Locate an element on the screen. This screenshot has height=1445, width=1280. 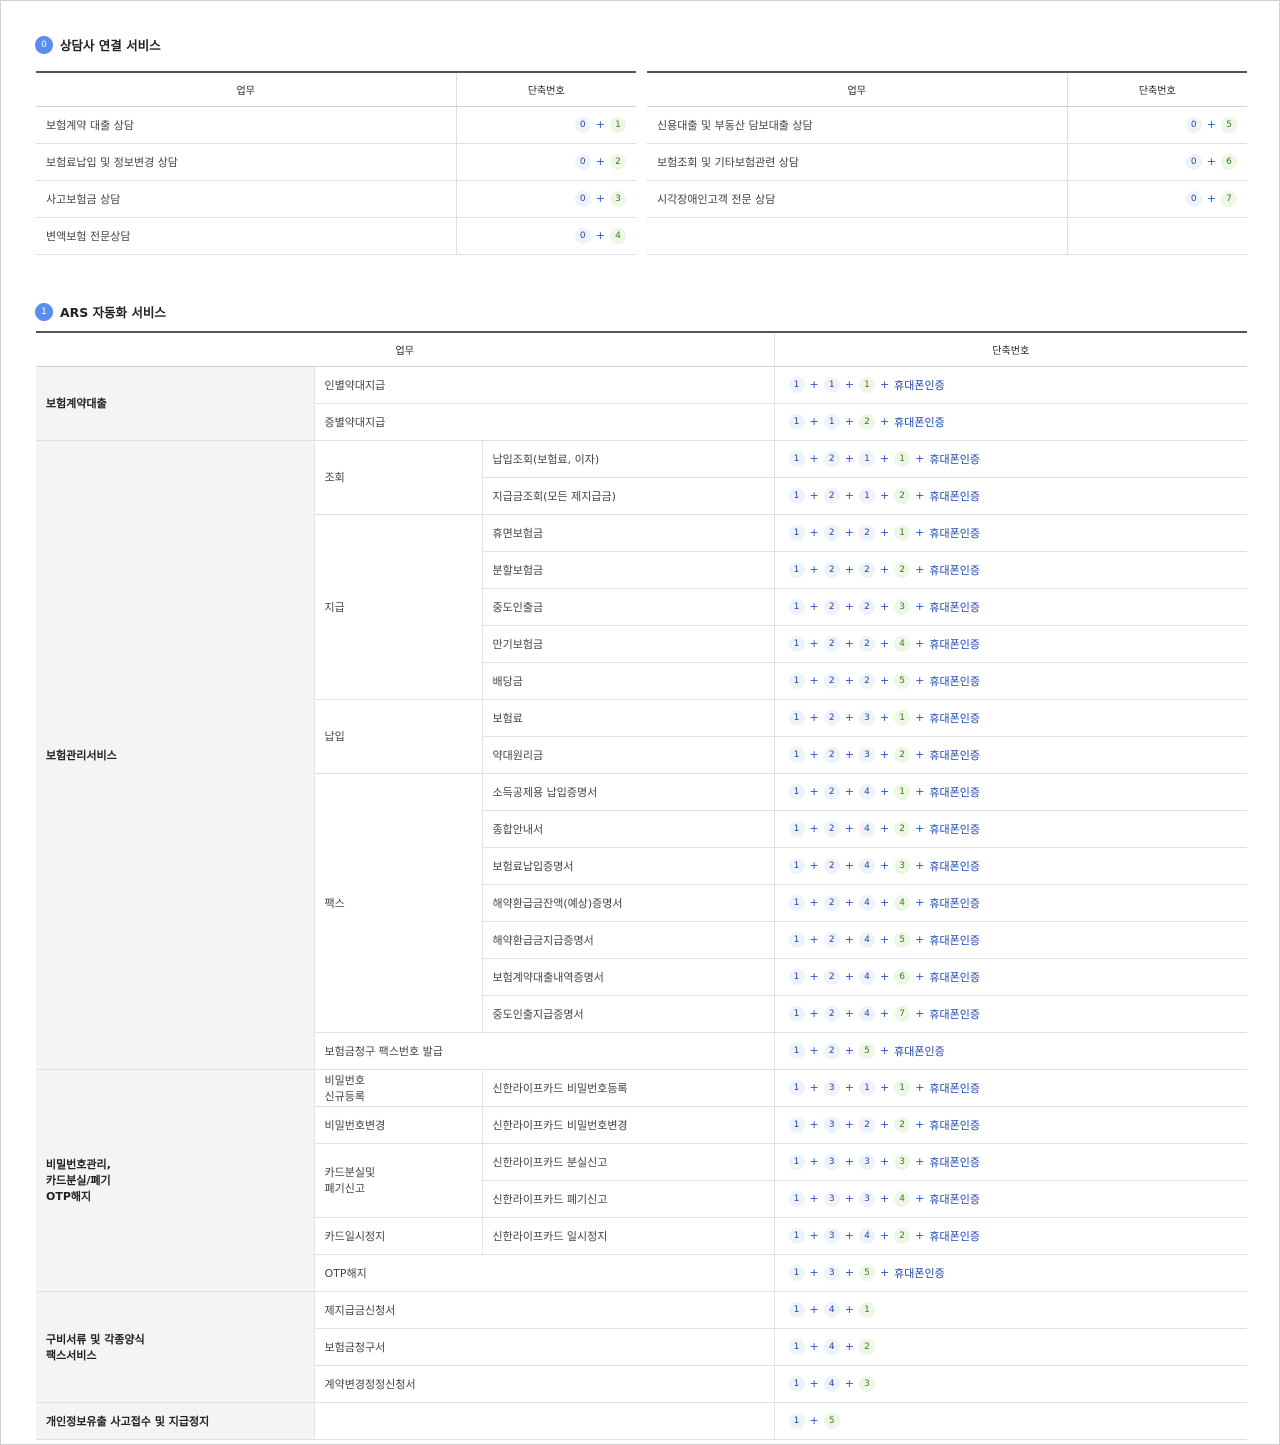
shortcut-code: 1 +2 +4 +5 + 휴대폰인증 is located at coordinates (884, 939).